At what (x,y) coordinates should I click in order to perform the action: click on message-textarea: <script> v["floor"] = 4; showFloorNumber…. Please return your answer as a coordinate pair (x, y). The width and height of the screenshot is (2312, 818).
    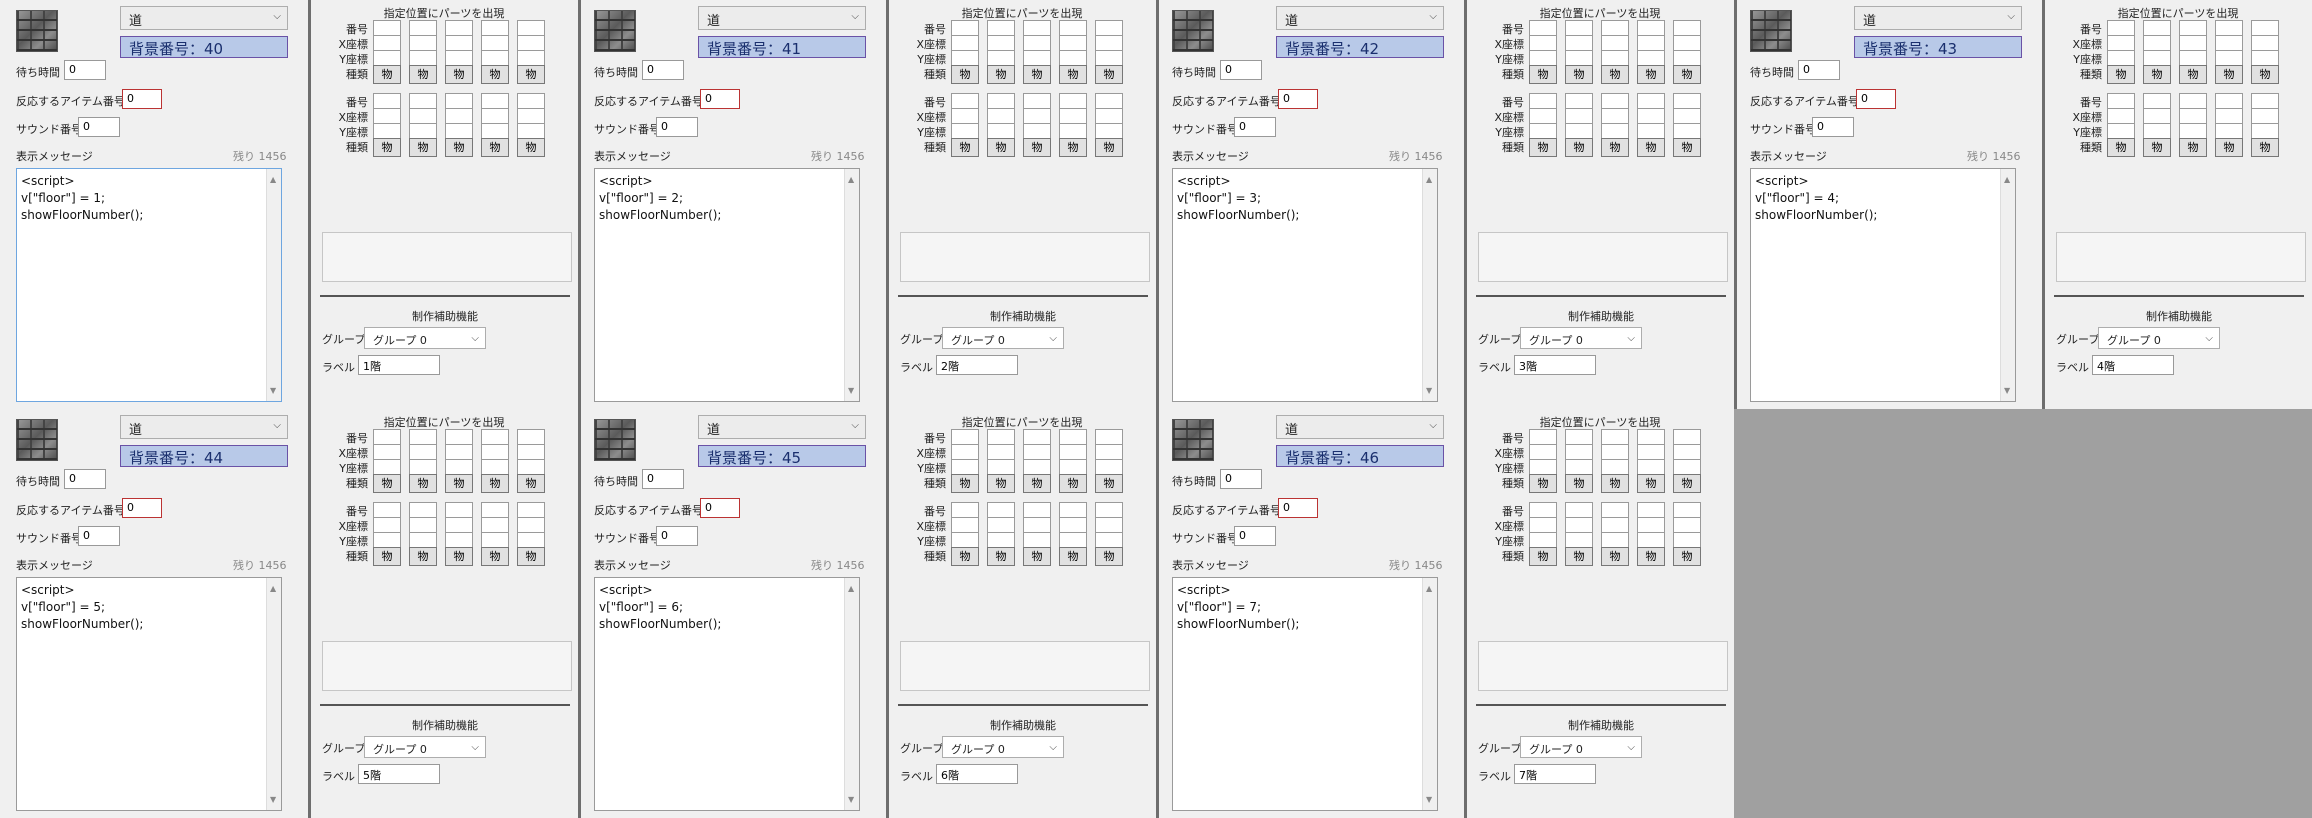
    Looking at the image, I should click on (1883, 285).